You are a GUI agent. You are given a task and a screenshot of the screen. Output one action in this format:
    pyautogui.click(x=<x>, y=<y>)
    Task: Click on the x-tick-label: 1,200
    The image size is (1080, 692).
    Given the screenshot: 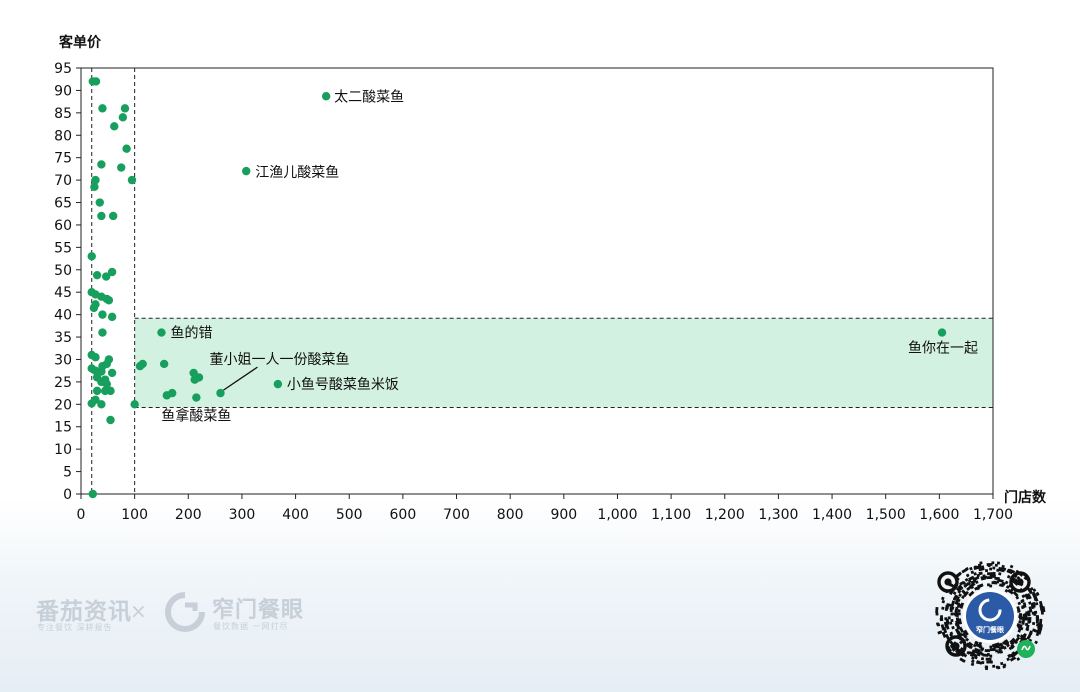 What is the action you would take?
    pyautogui.click(x=725, y=515)
    